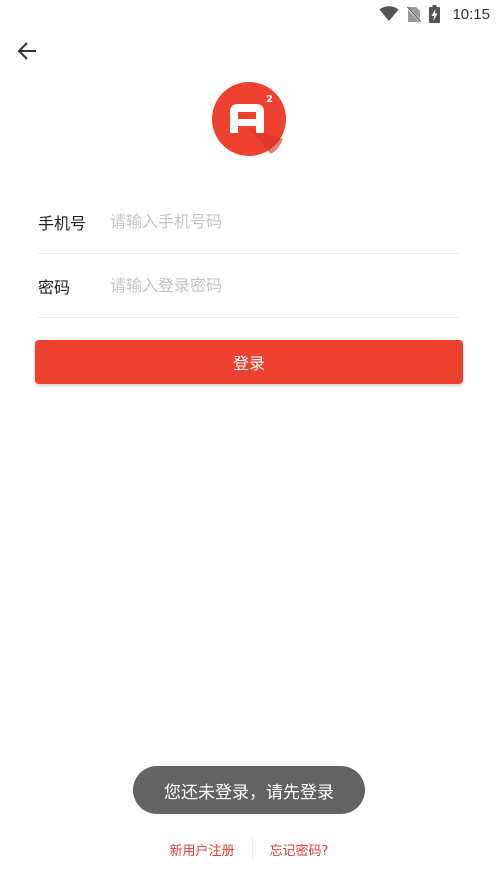 The width and height of the screenshot is (498, 885). I want to click on app-logo: 2, so click(249, 119).